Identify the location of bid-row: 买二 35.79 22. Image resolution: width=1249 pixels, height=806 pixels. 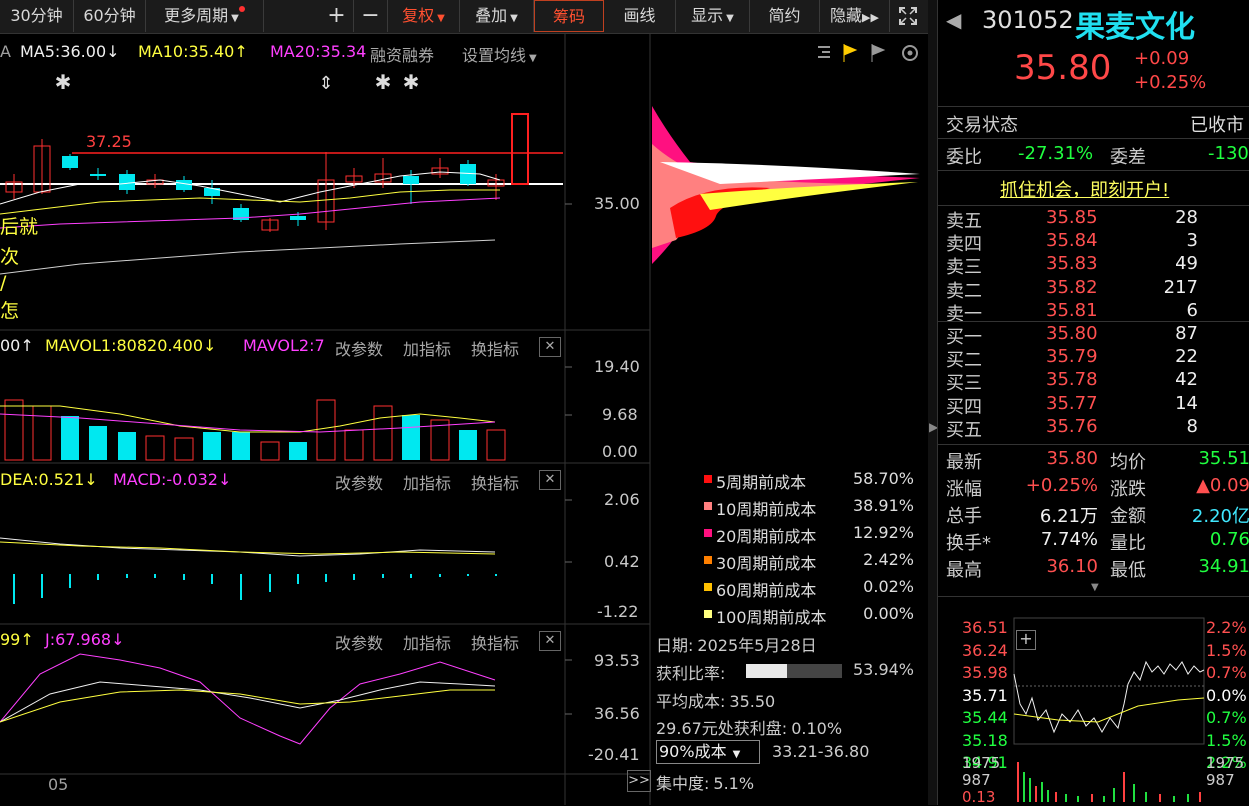
(1093, 358).